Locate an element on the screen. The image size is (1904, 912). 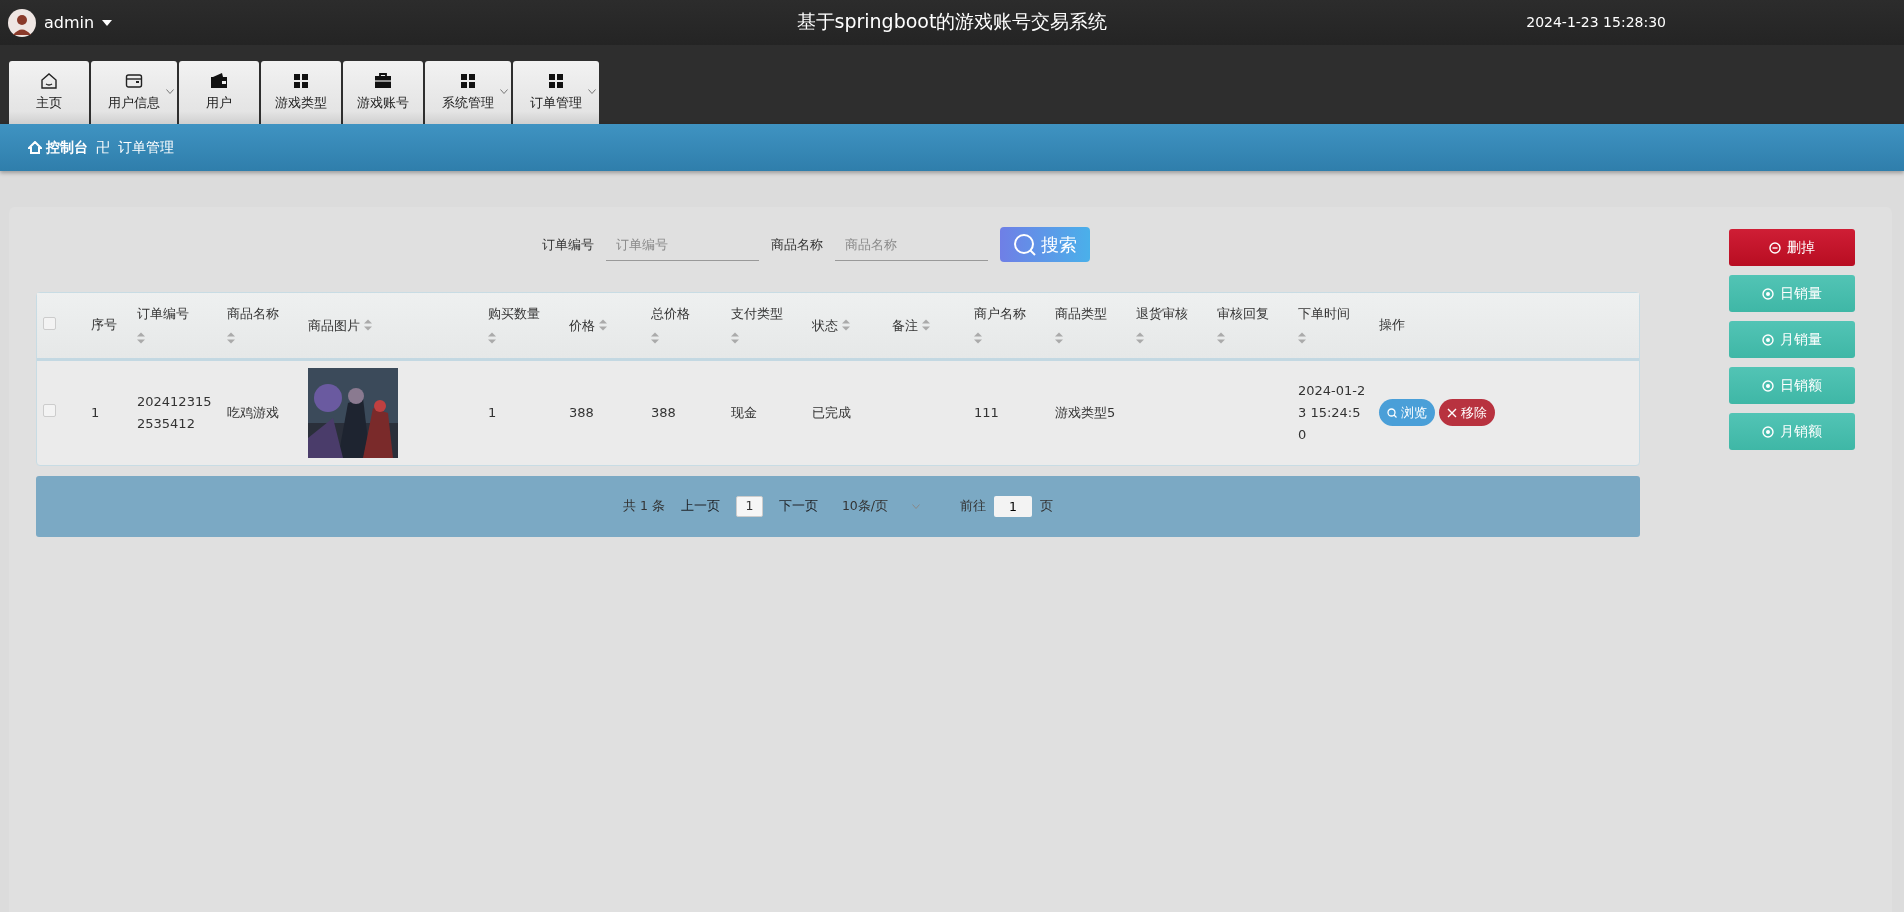
date-time: 2024-1-23 15:28:30 is located at coordinates (1596, 22).